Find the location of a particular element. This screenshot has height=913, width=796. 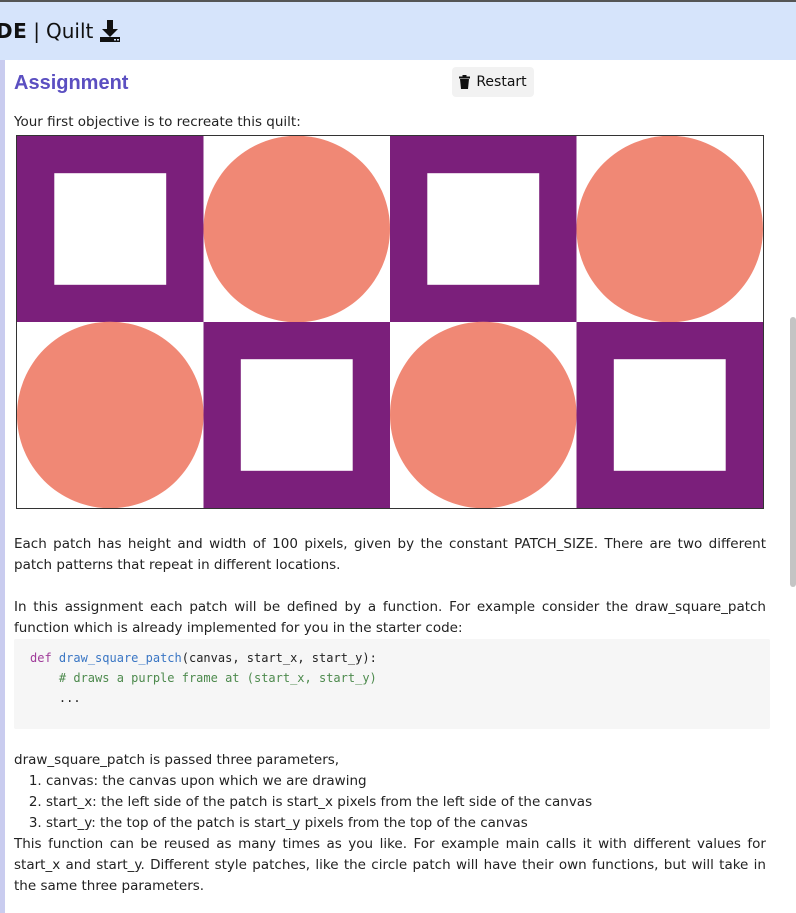

restart-button: Restart is located at coordinates (493, 82).